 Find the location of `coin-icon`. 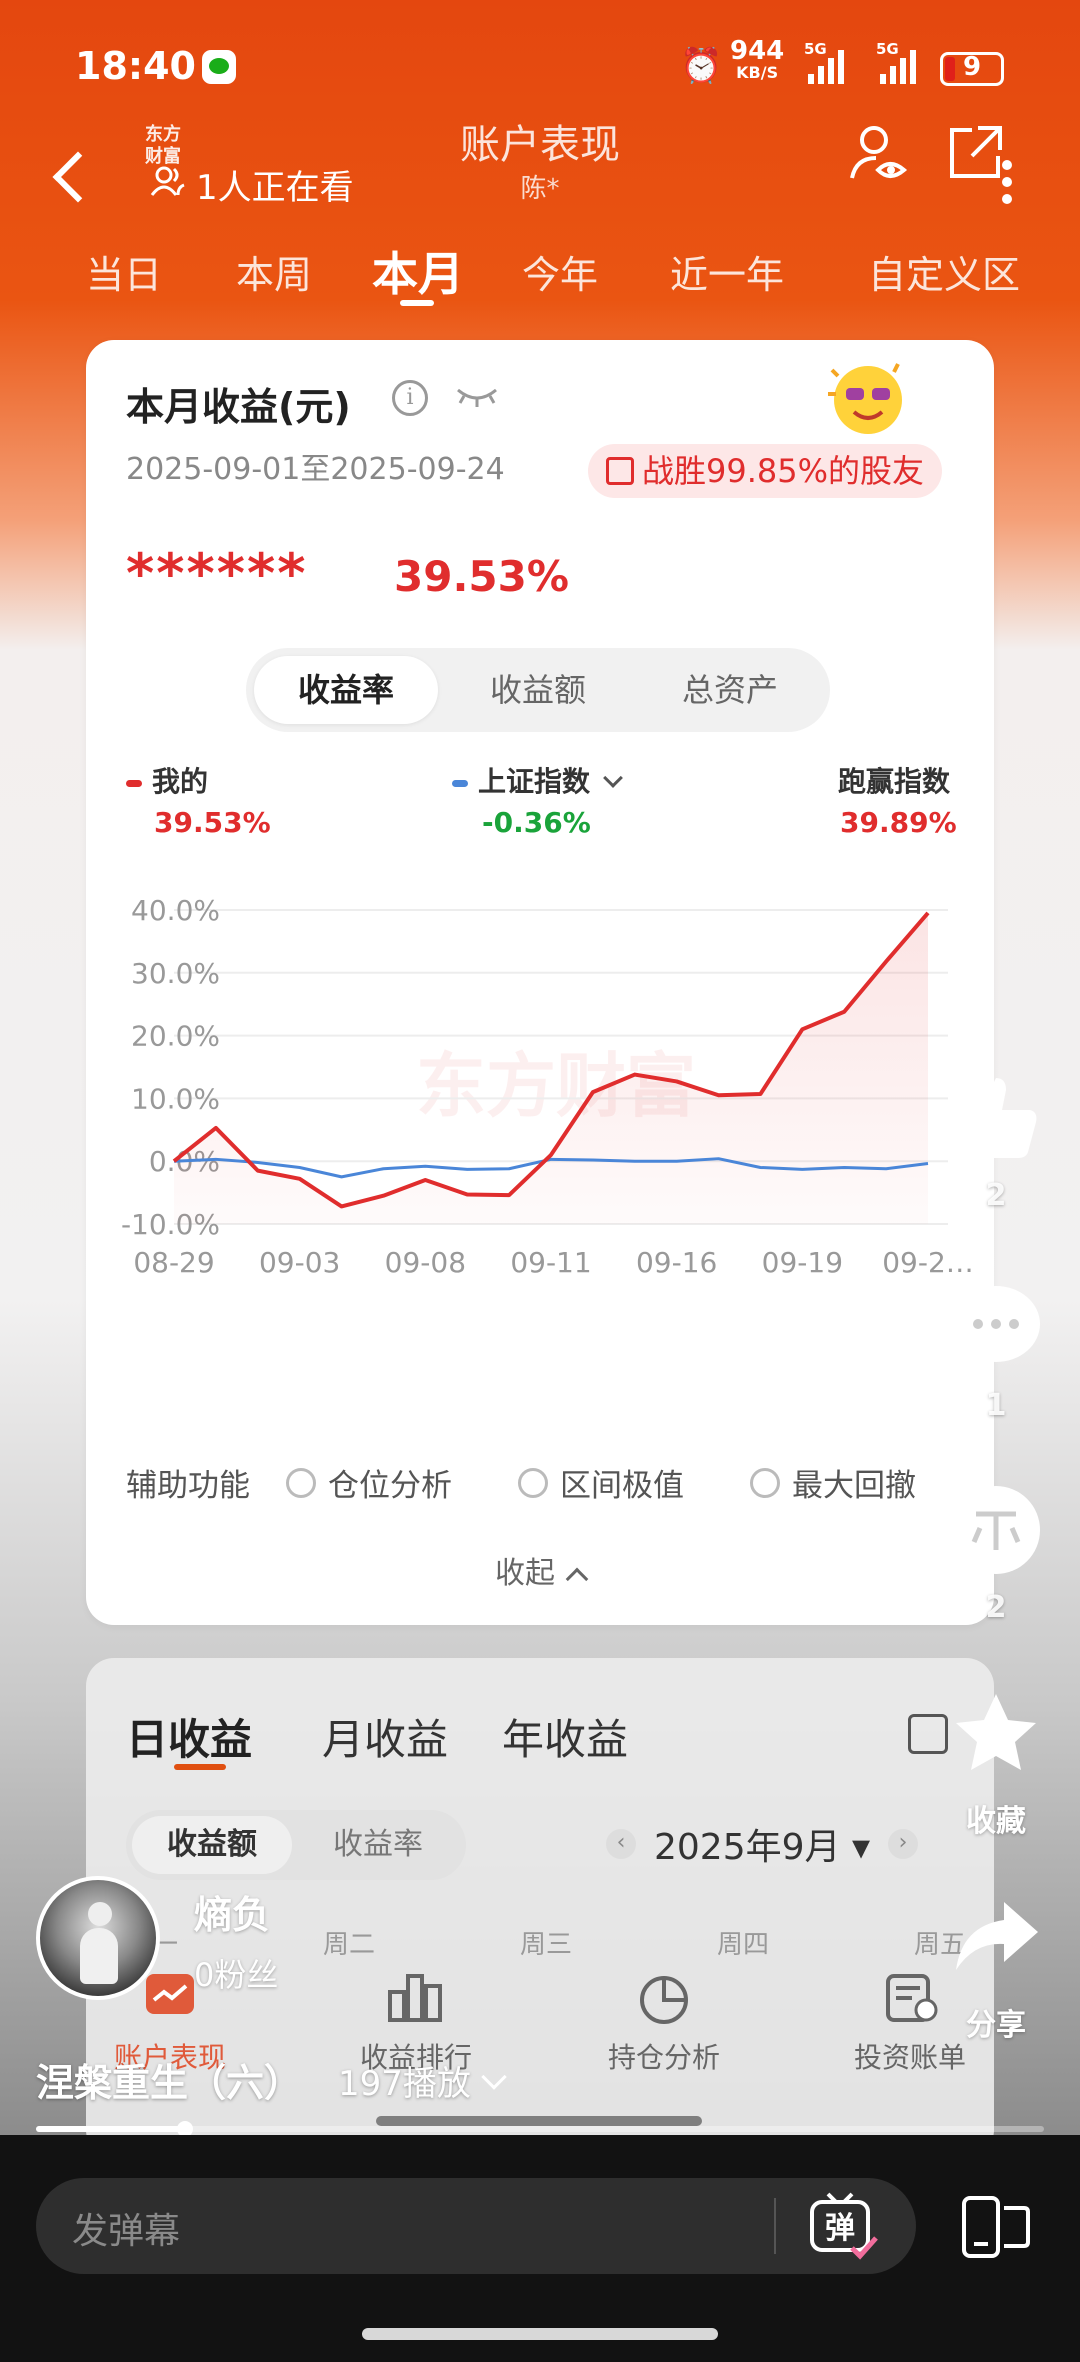

coin-icon is located at coordinates (996, 1530).